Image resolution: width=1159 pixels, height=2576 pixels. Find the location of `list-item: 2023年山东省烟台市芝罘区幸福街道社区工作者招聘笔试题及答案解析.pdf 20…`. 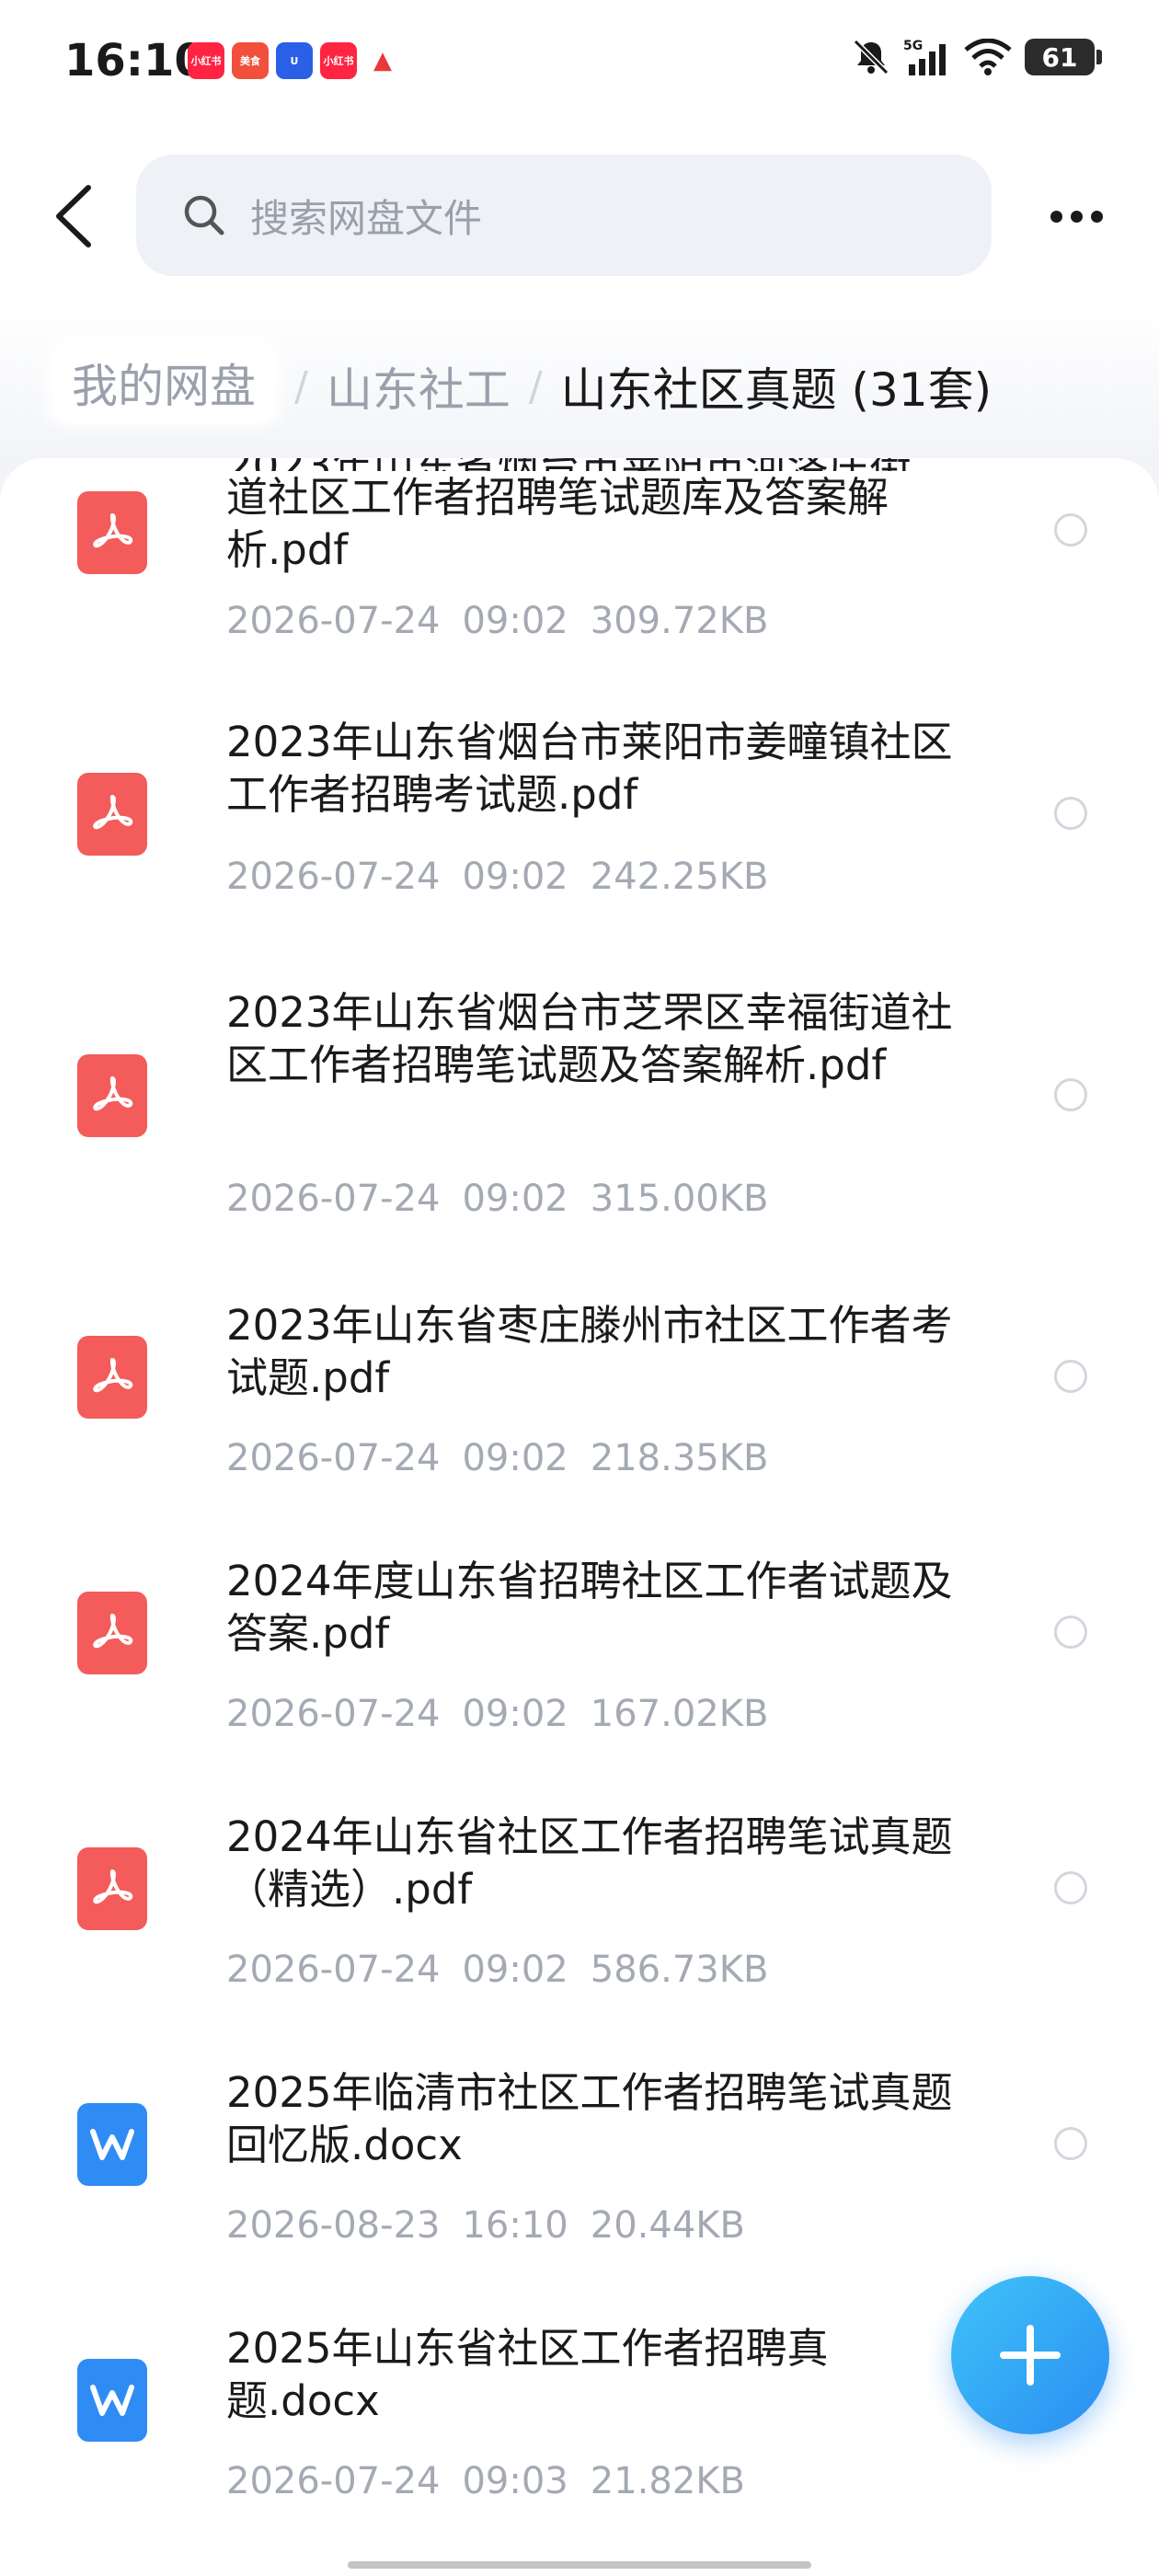

list-item: 2023年山东省烟台市芝罘区幸福街道社区工作者招聘笔试题及答案解析.pdf 20… is located at coordinates (579, 1105).